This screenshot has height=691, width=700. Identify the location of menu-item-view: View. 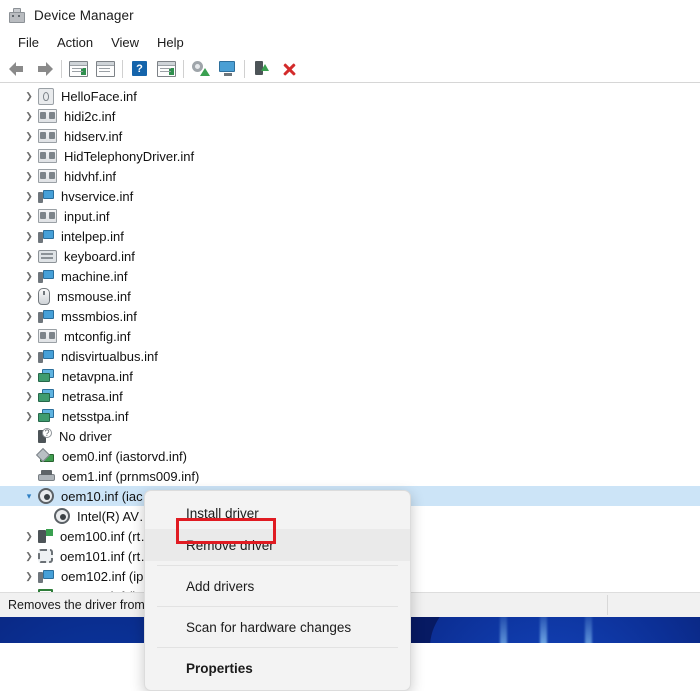
(125, 43).